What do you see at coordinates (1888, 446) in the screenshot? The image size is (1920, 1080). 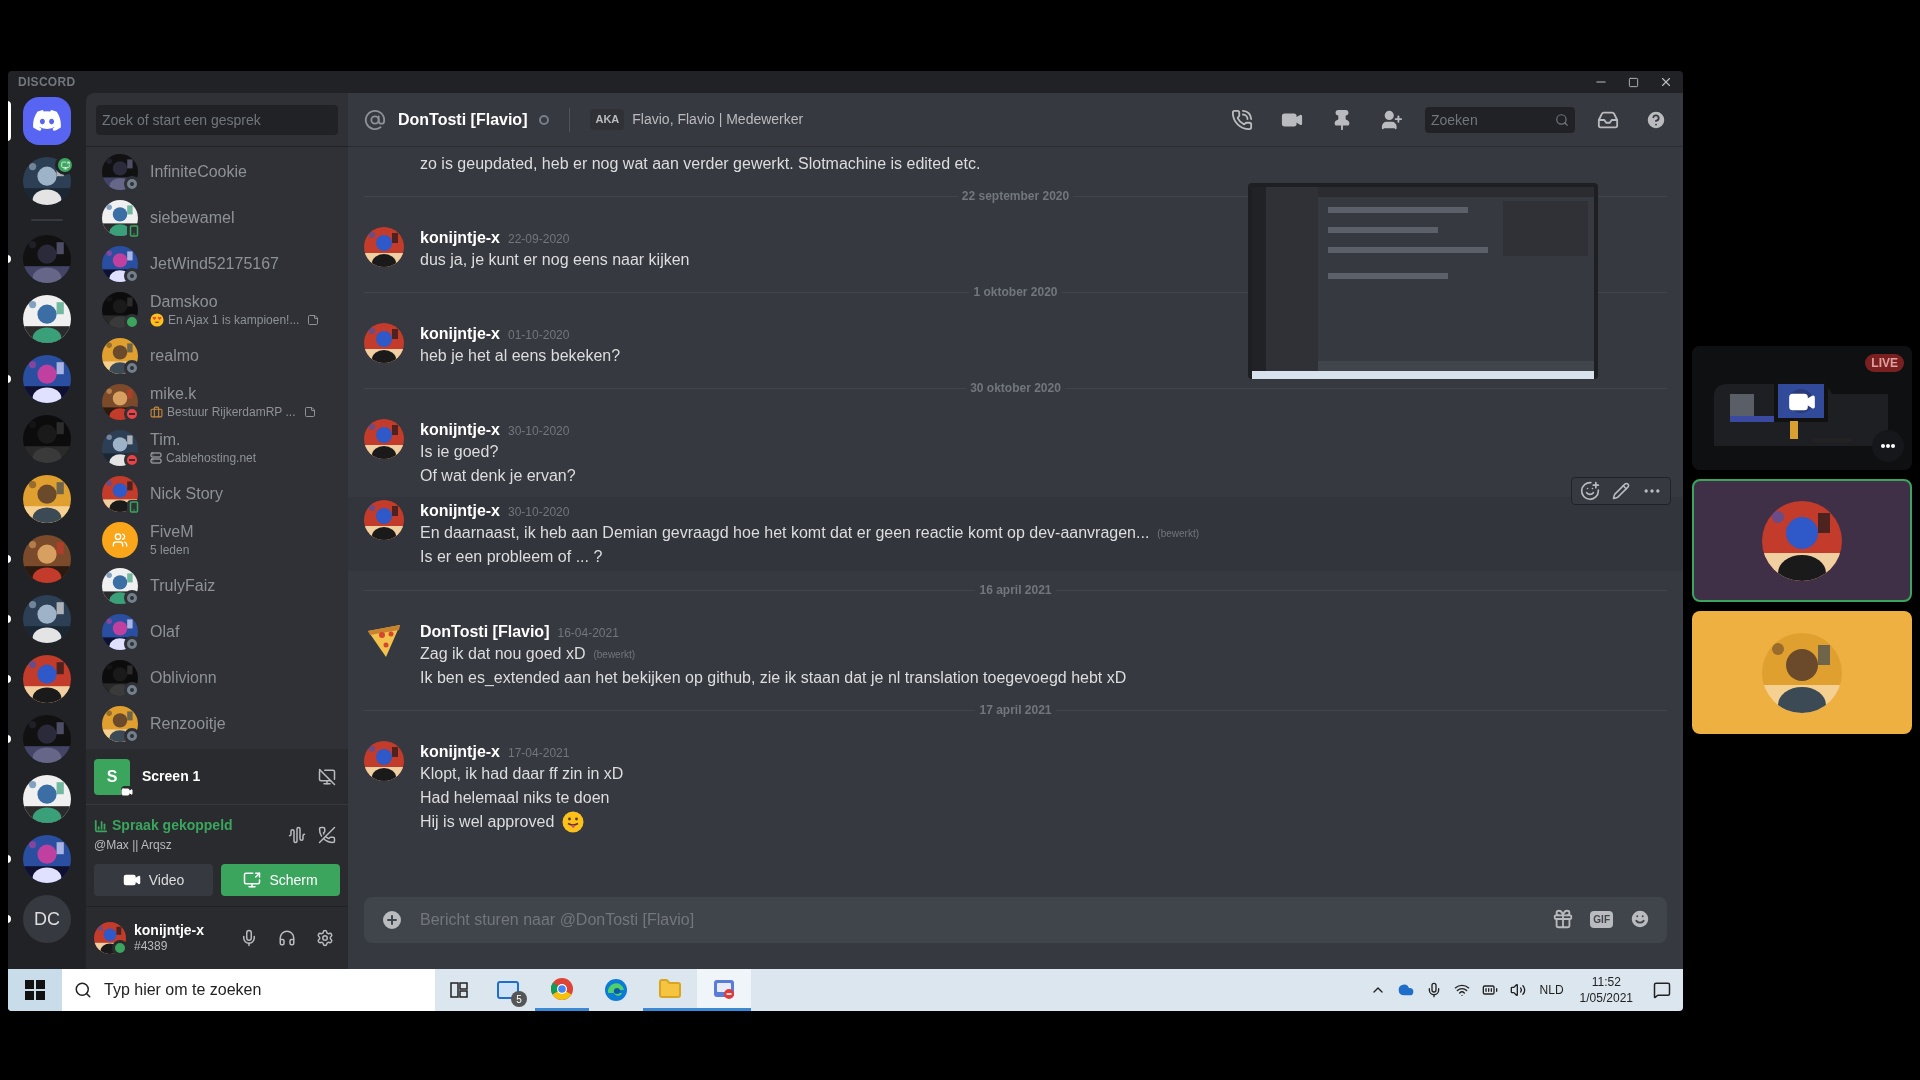 I see `more-icon` at bounding box center [1888, 446].